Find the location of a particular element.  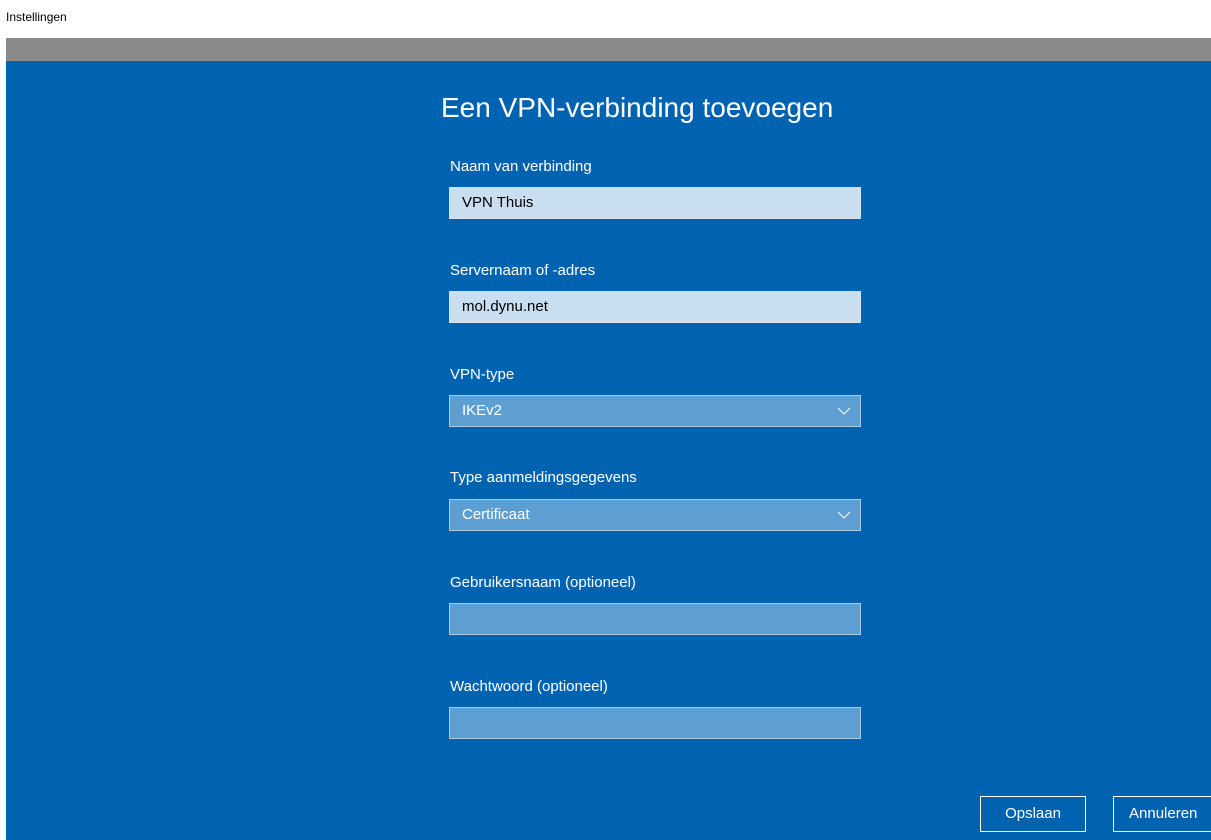

vpn-type-label: VPN-type is located at coordinates (482, 374).